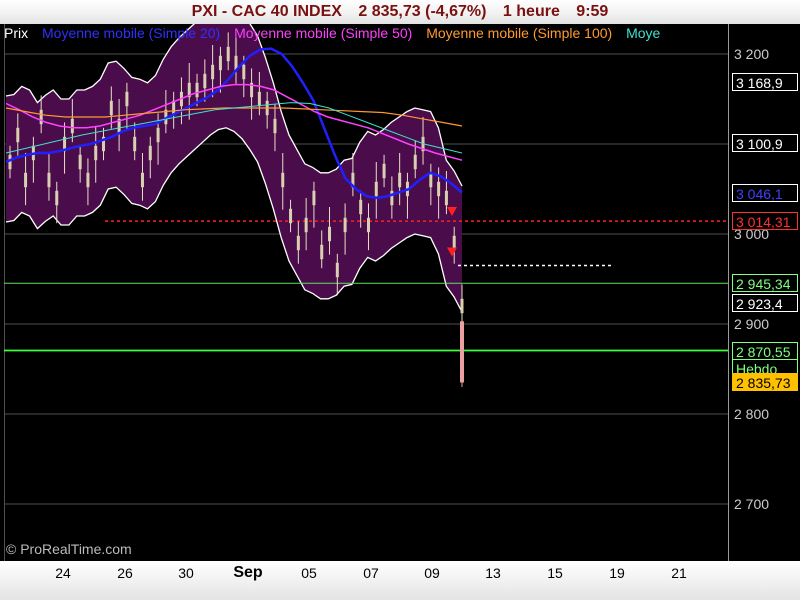 The width and height of the screenshot is (800, 600). I want to click on price-tag: 3 014,31, so click(765, 221).